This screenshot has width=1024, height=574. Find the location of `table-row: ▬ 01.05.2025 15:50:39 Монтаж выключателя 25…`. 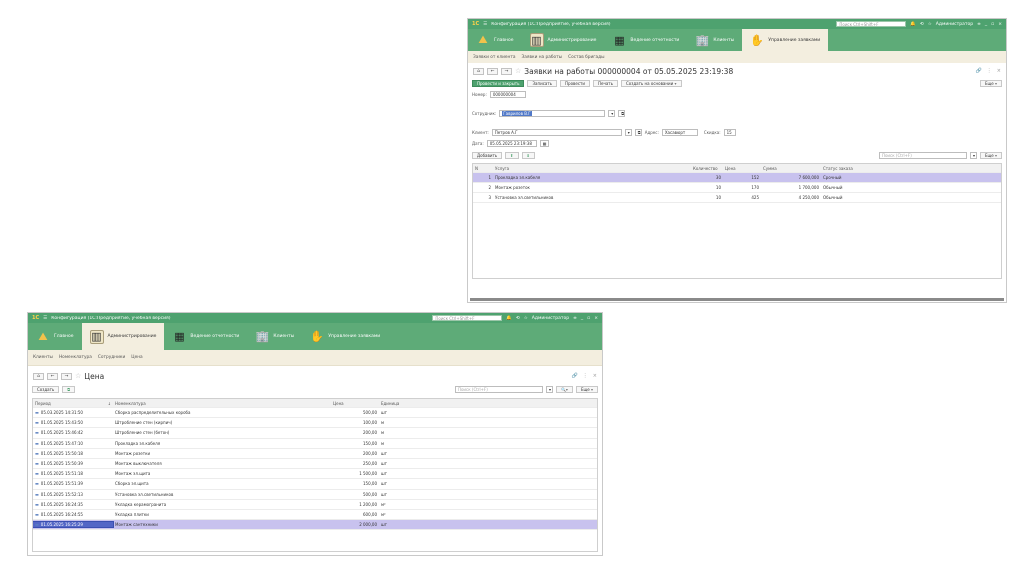

table-row: ▬ 01.05.2025 15:50:39 Монтаж выключателя 25… is located at coordinates (315, 464).